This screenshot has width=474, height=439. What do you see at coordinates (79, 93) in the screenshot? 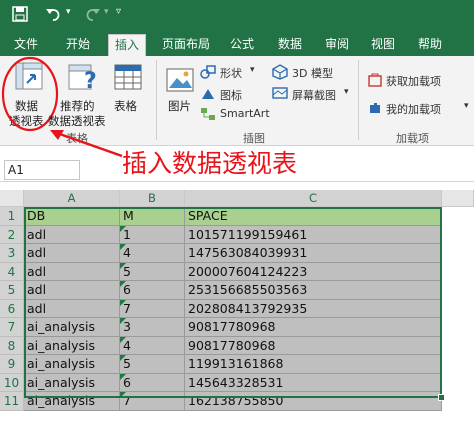
I see `recommended-pivot-button: ? 推荐的 数据透视表` at bounding box center [79, 93].